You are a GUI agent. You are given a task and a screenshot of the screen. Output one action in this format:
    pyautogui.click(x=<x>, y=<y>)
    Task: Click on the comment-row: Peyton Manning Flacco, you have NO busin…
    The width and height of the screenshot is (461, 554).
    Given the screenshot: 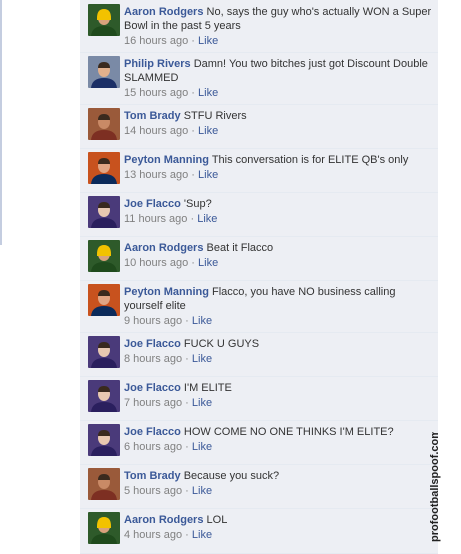 What is the action you would take?
    pyautogui.click(x=259, y=306)
    